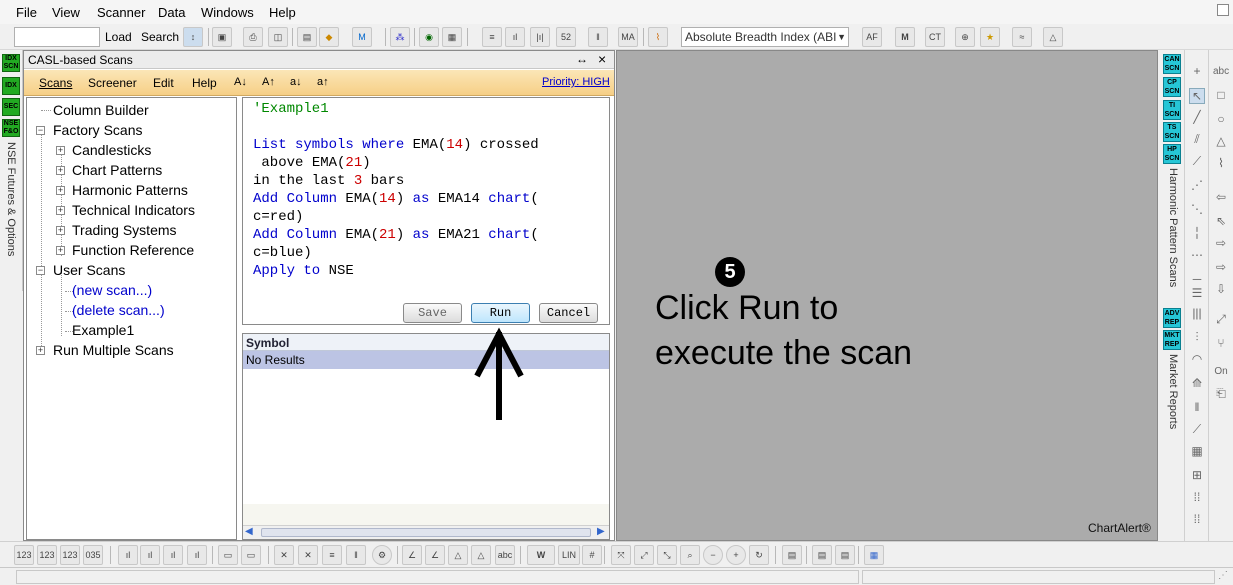 This screenshot has height=585, width=1233. Describe the element at coordinates (621, 555) in the screenshot. I see `zoom-fit-icon: ⤧` at that location.